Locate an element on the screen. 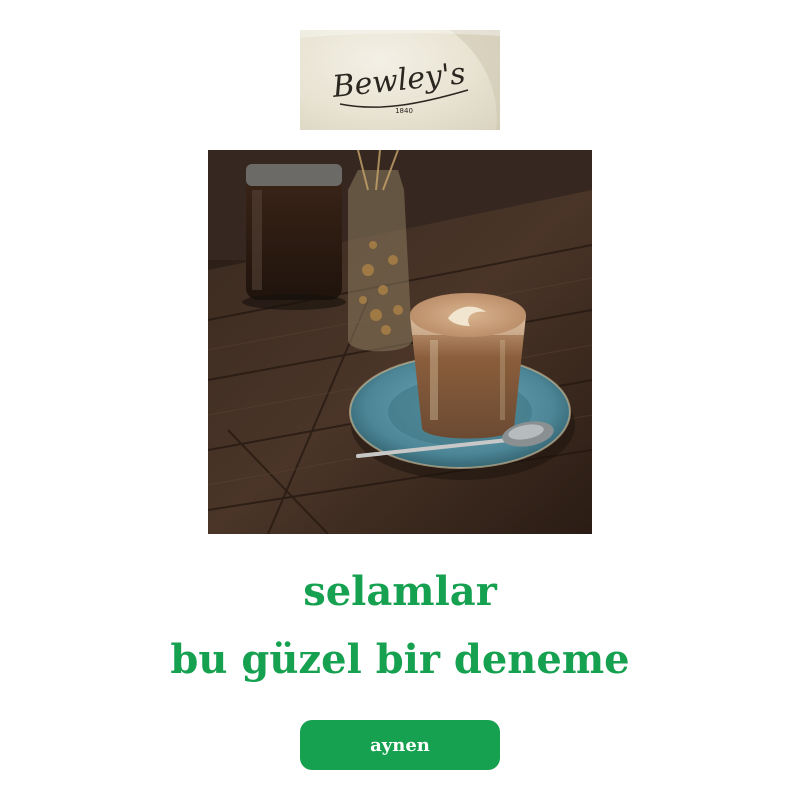 The width and height of the screenshot is (800, 800). bewleys-logo-graphic: Bewley's 1840 is located at coordinates (400, 80).